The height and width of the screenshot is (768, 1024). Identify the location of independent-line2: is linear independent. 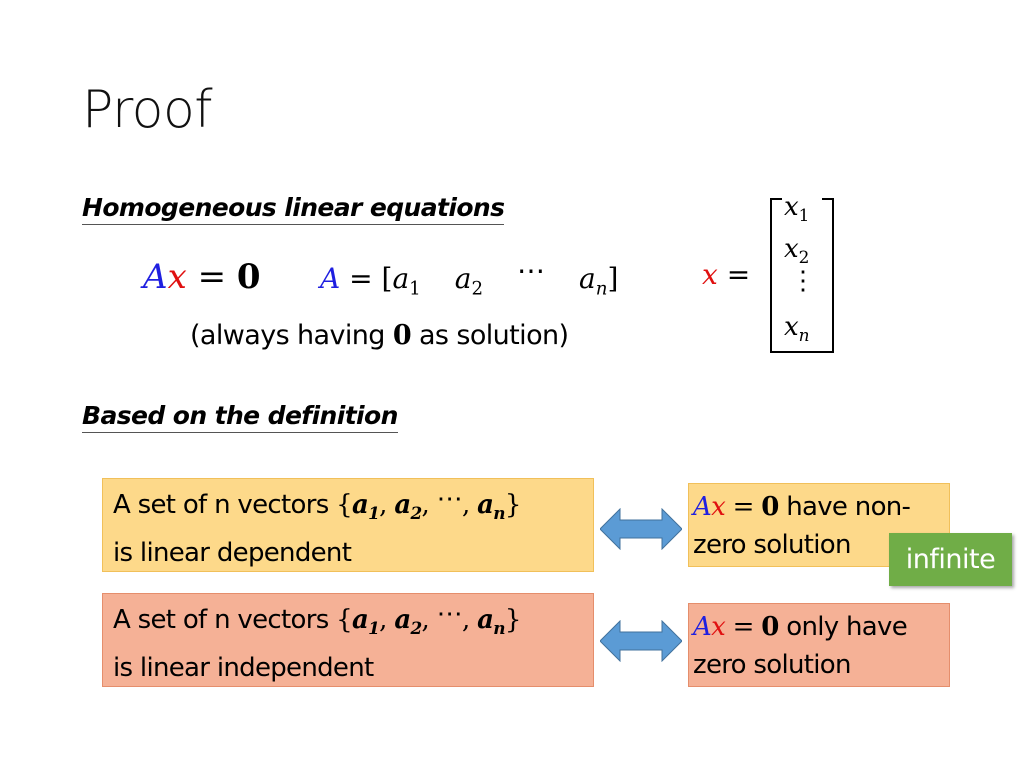
(243, 667).